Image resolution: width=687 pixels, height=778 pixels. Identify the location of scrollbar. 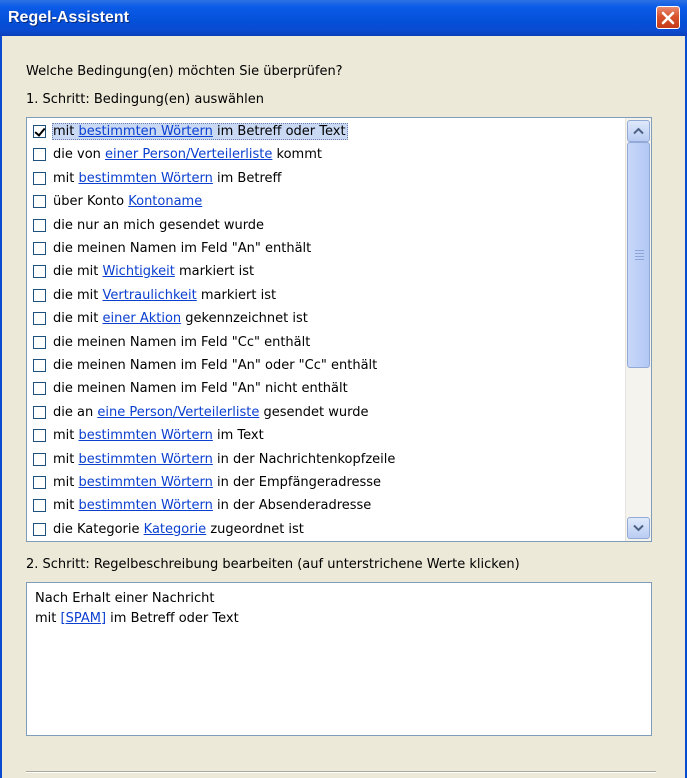
(638, 329).